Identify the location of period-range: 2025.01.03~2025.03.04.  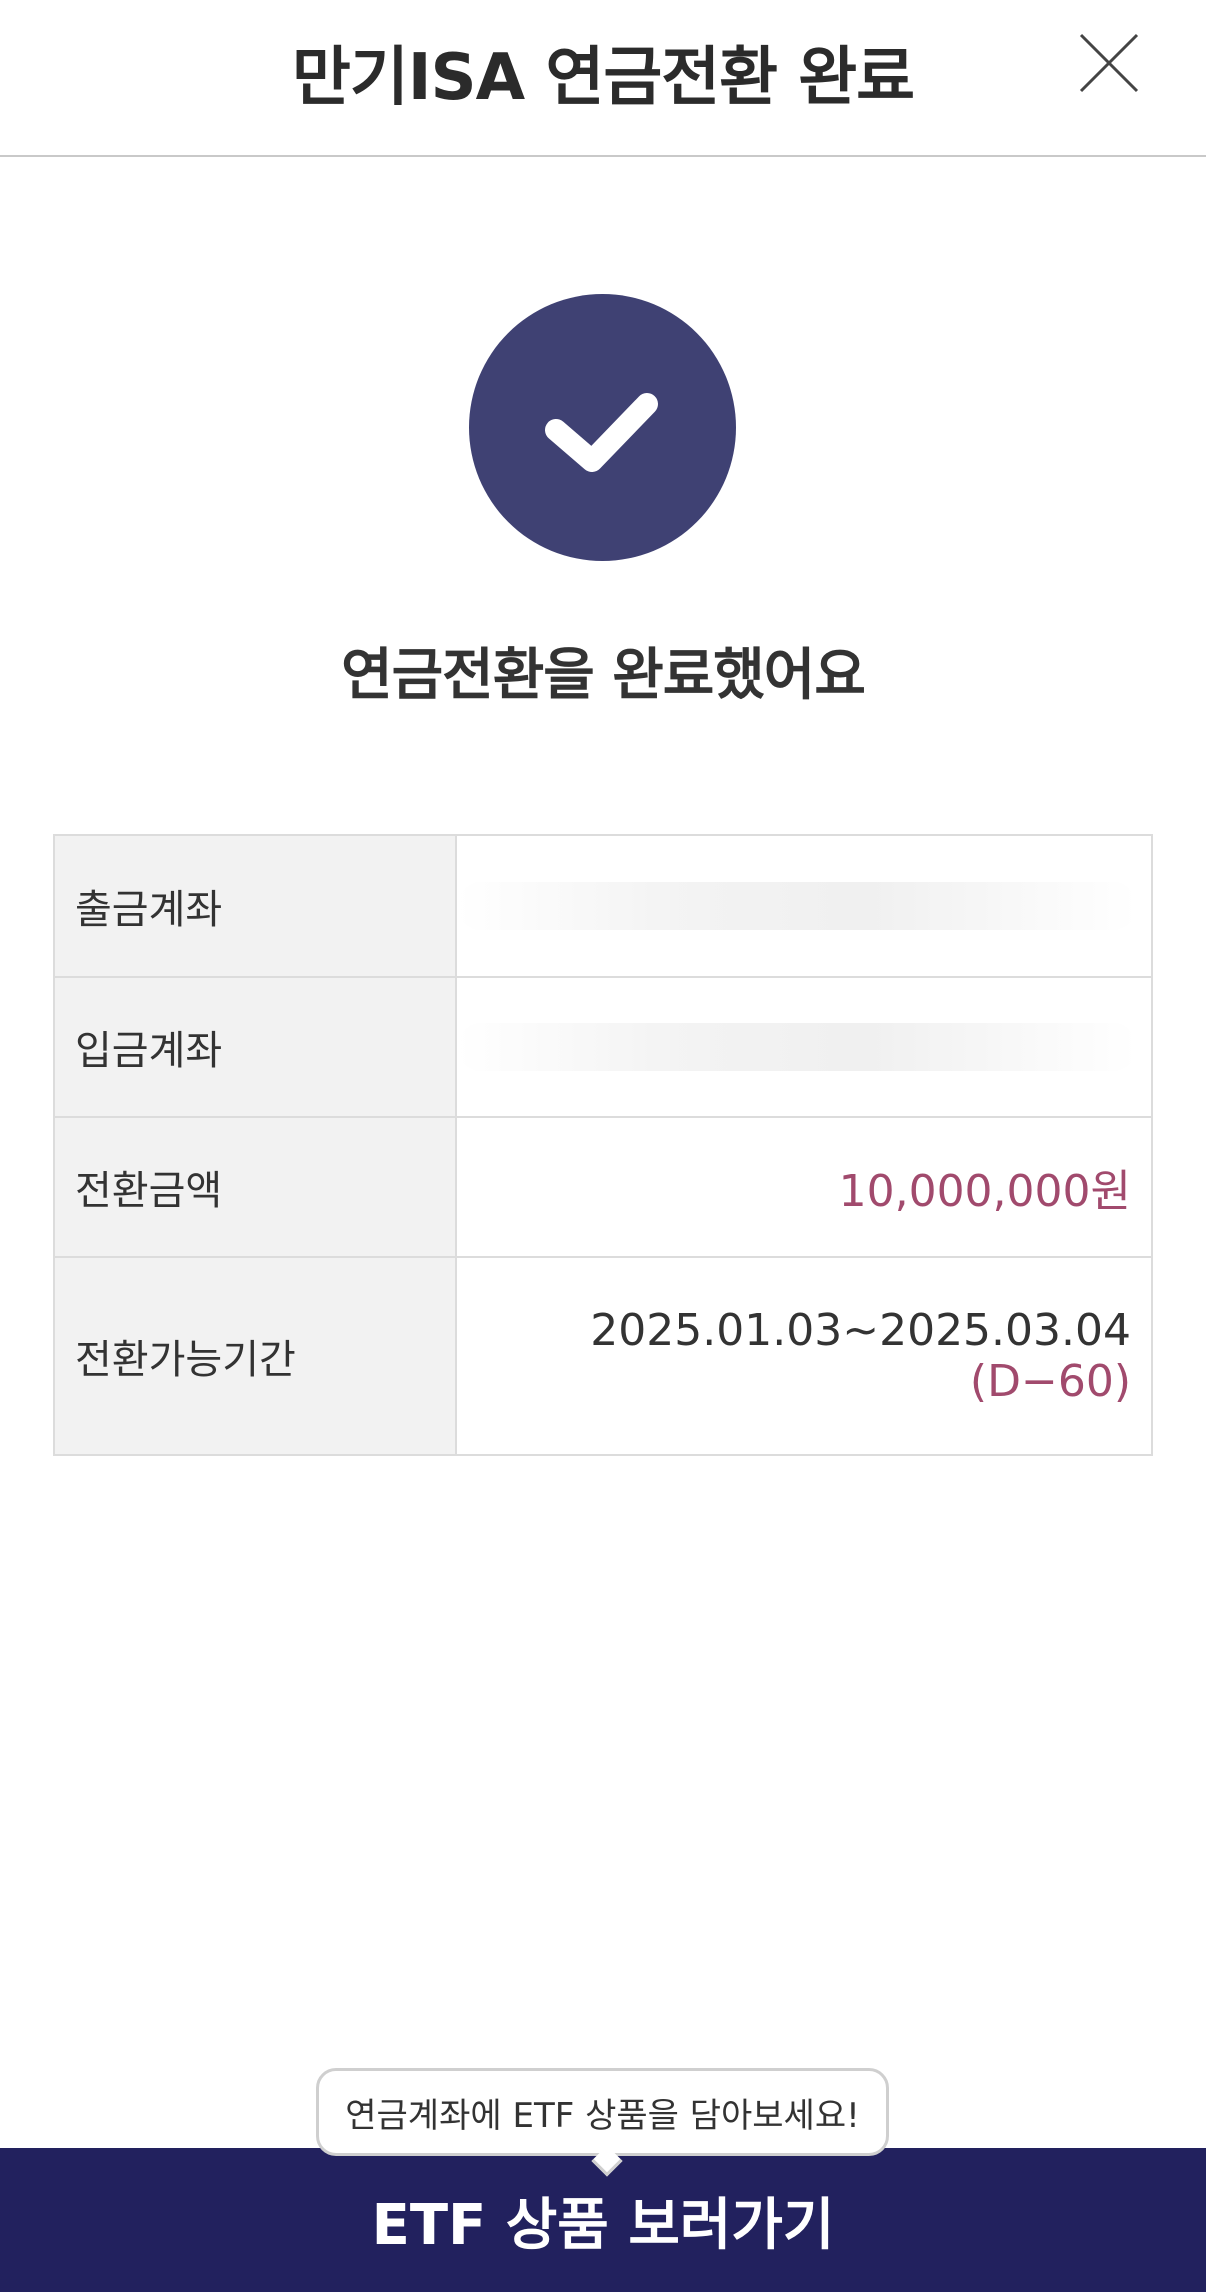
(860, 1330).